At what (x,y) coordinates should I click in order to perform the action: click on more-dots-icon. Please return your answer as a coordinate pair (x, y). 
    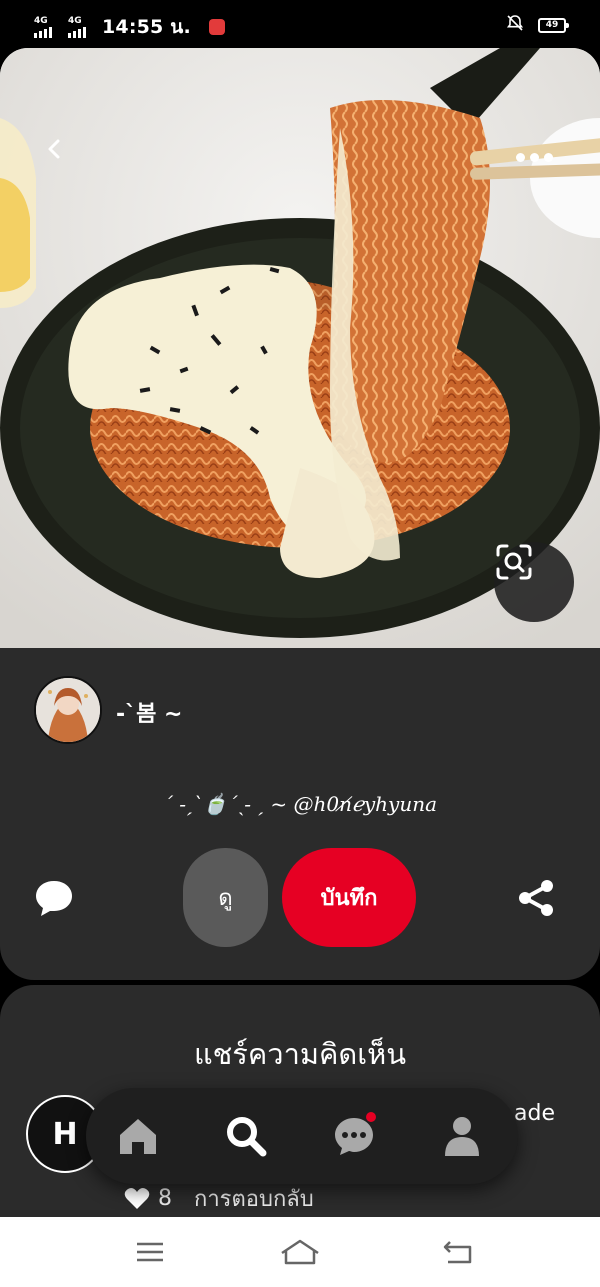
    Looking at the image, I should click on (520, 157).